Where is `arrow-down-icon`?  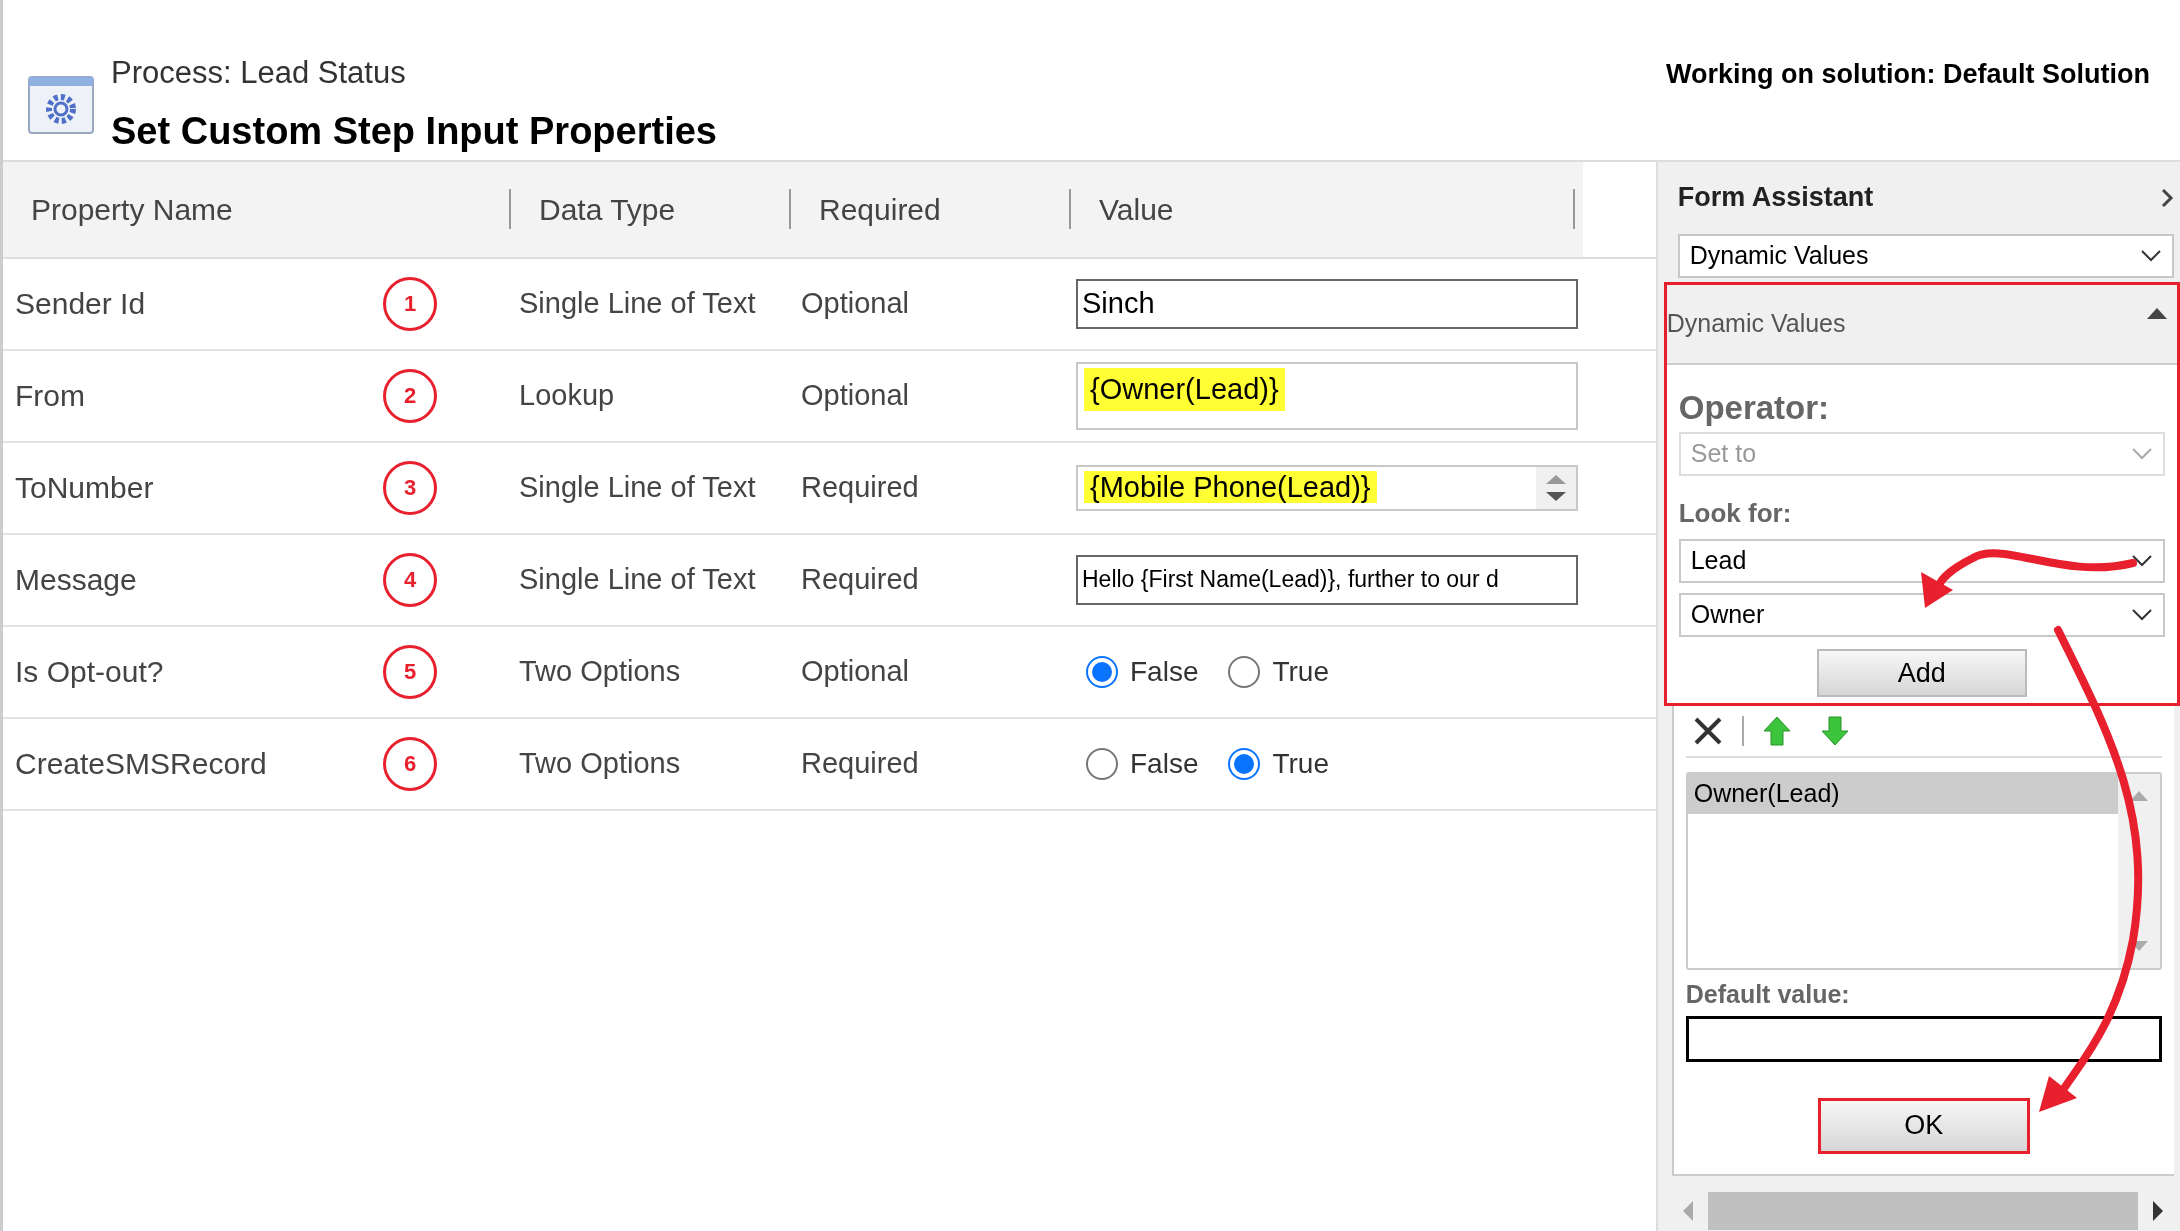 arrow-down-icon is located at coordinates (1834, 731).